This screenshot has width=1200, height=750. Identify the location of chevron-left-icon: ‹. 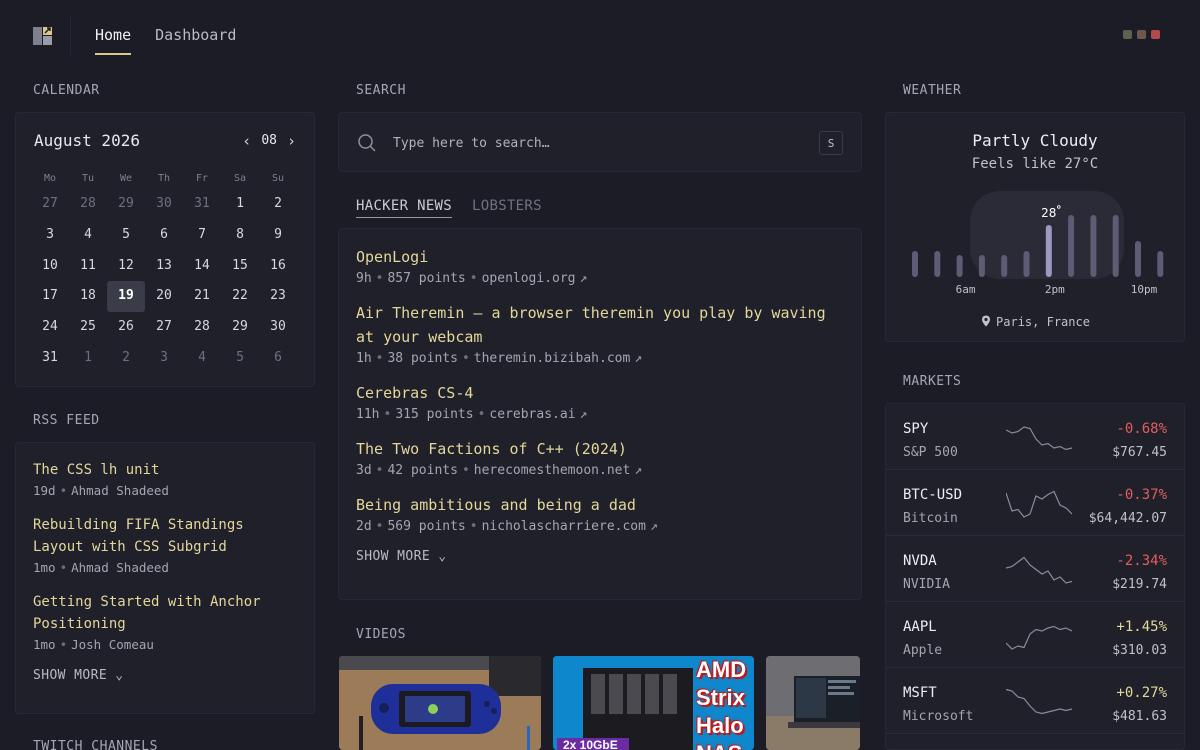
(246, 141).